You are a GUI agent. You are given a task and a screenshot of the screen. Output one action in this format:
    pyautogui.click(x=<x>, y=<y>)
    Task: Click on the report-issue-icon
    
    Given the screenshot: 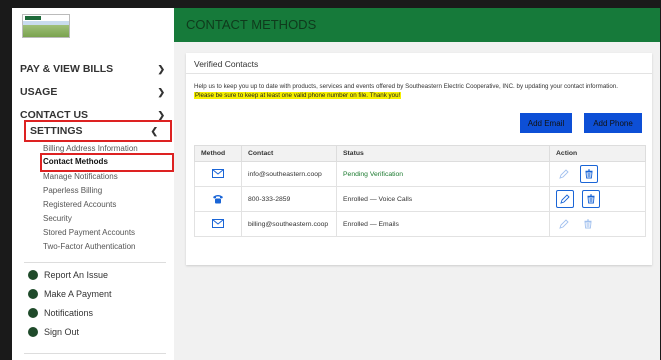 What is the action you would take?
    pyautogui.click(x=33, y=275)
    